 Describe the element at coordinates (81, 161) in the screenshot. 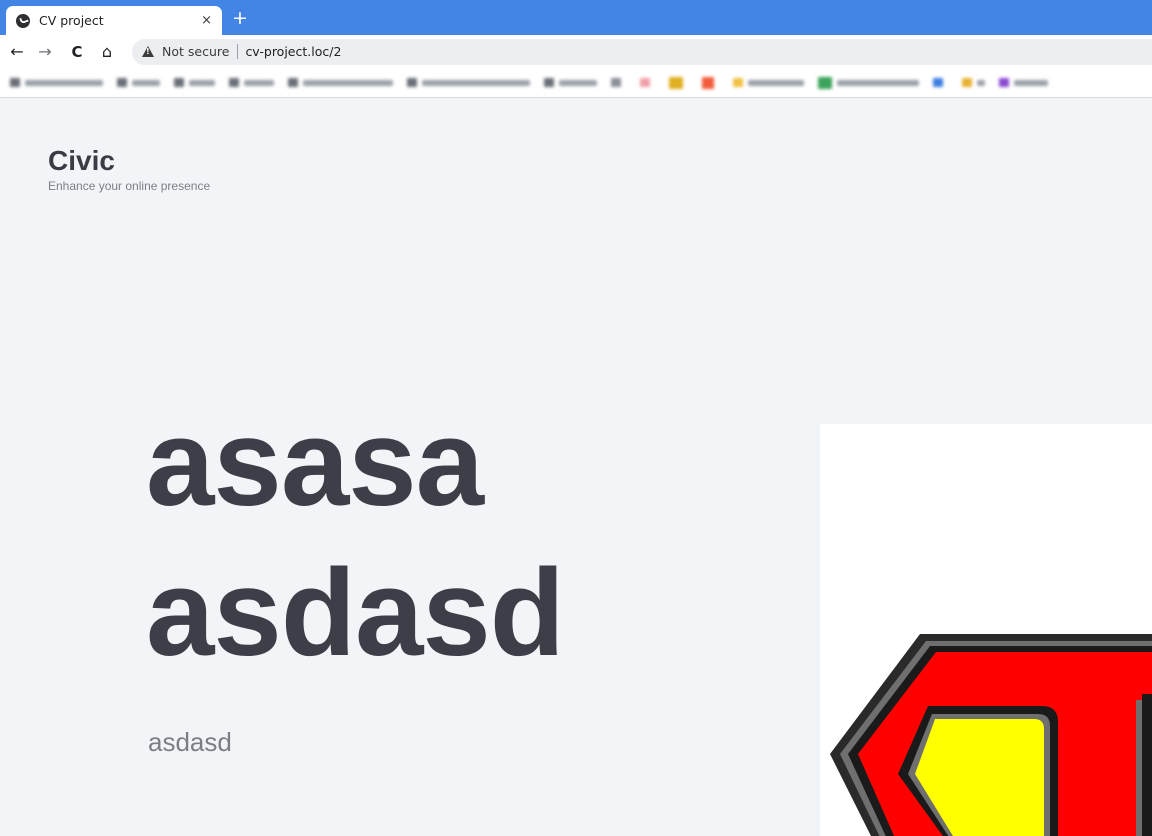

I see `site-brand: Civic` at that location.